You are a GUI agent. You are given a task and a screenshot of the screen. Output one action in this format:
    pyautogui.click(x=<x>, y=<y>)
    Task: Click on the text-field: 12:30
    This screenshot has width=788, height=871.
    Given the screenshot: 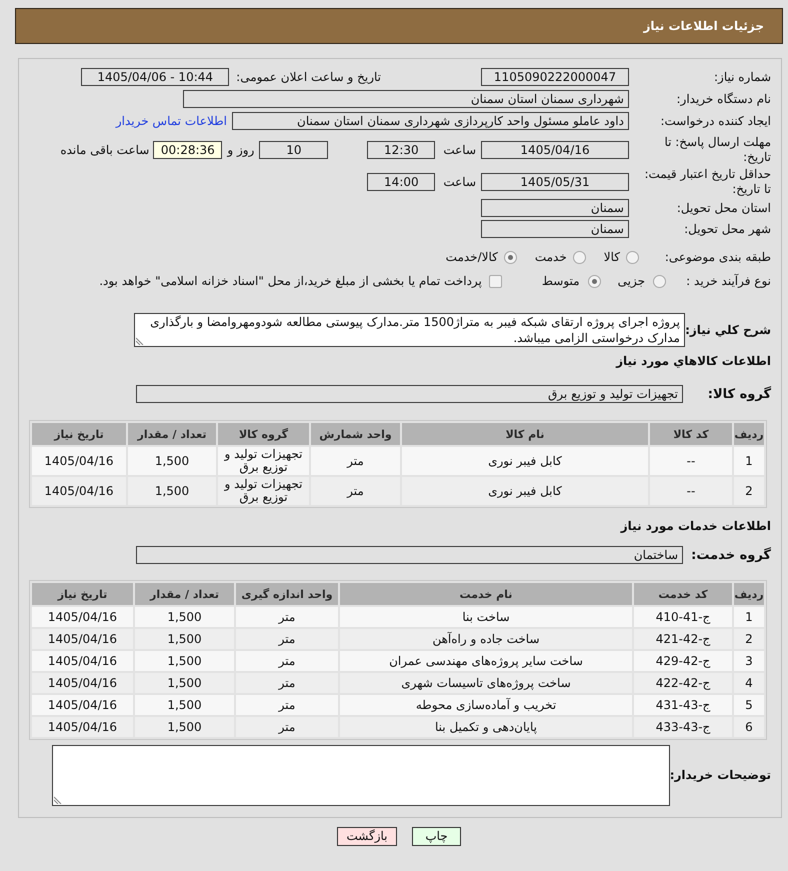 What is the action you would take?
    pyautogui.click(x=401, y=150)
    